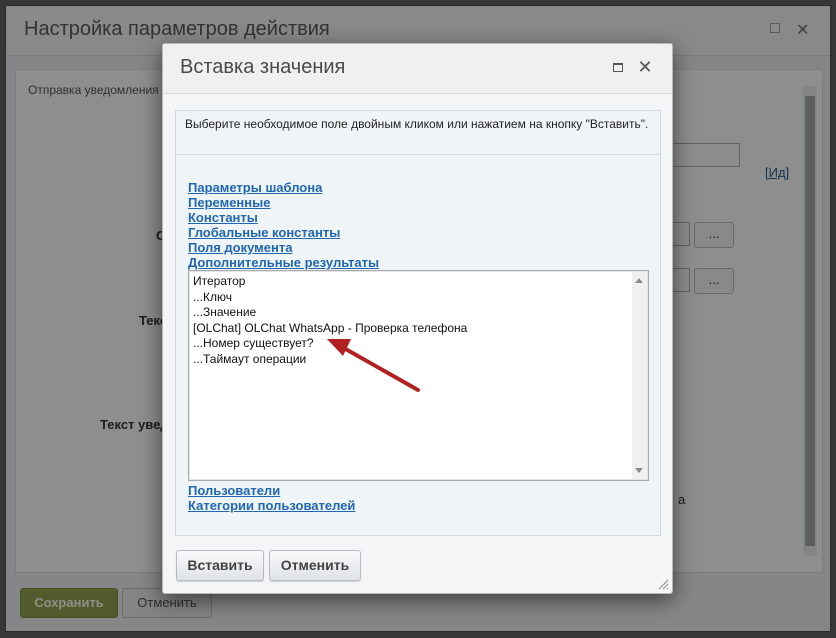 Image resolution: width=836 pixels, height=638 pixels. I want to click on list-item-iterator: Итератор, so click(330, 282).